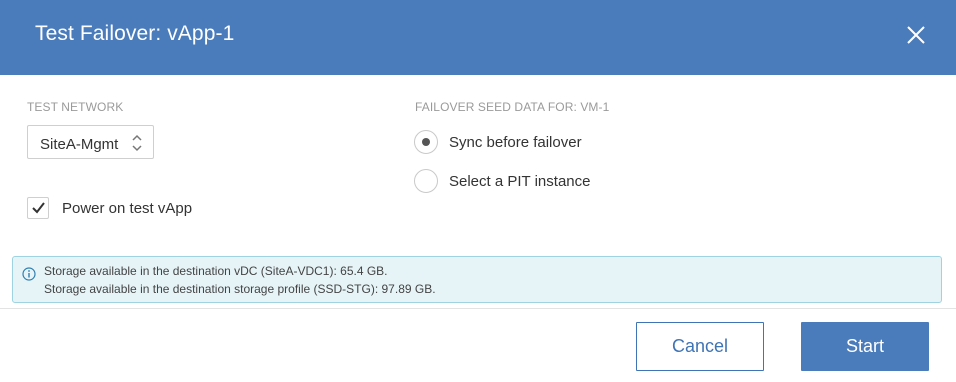  I want to click on dialog-title: Test Failover: vApp-1, so click(135, 33).